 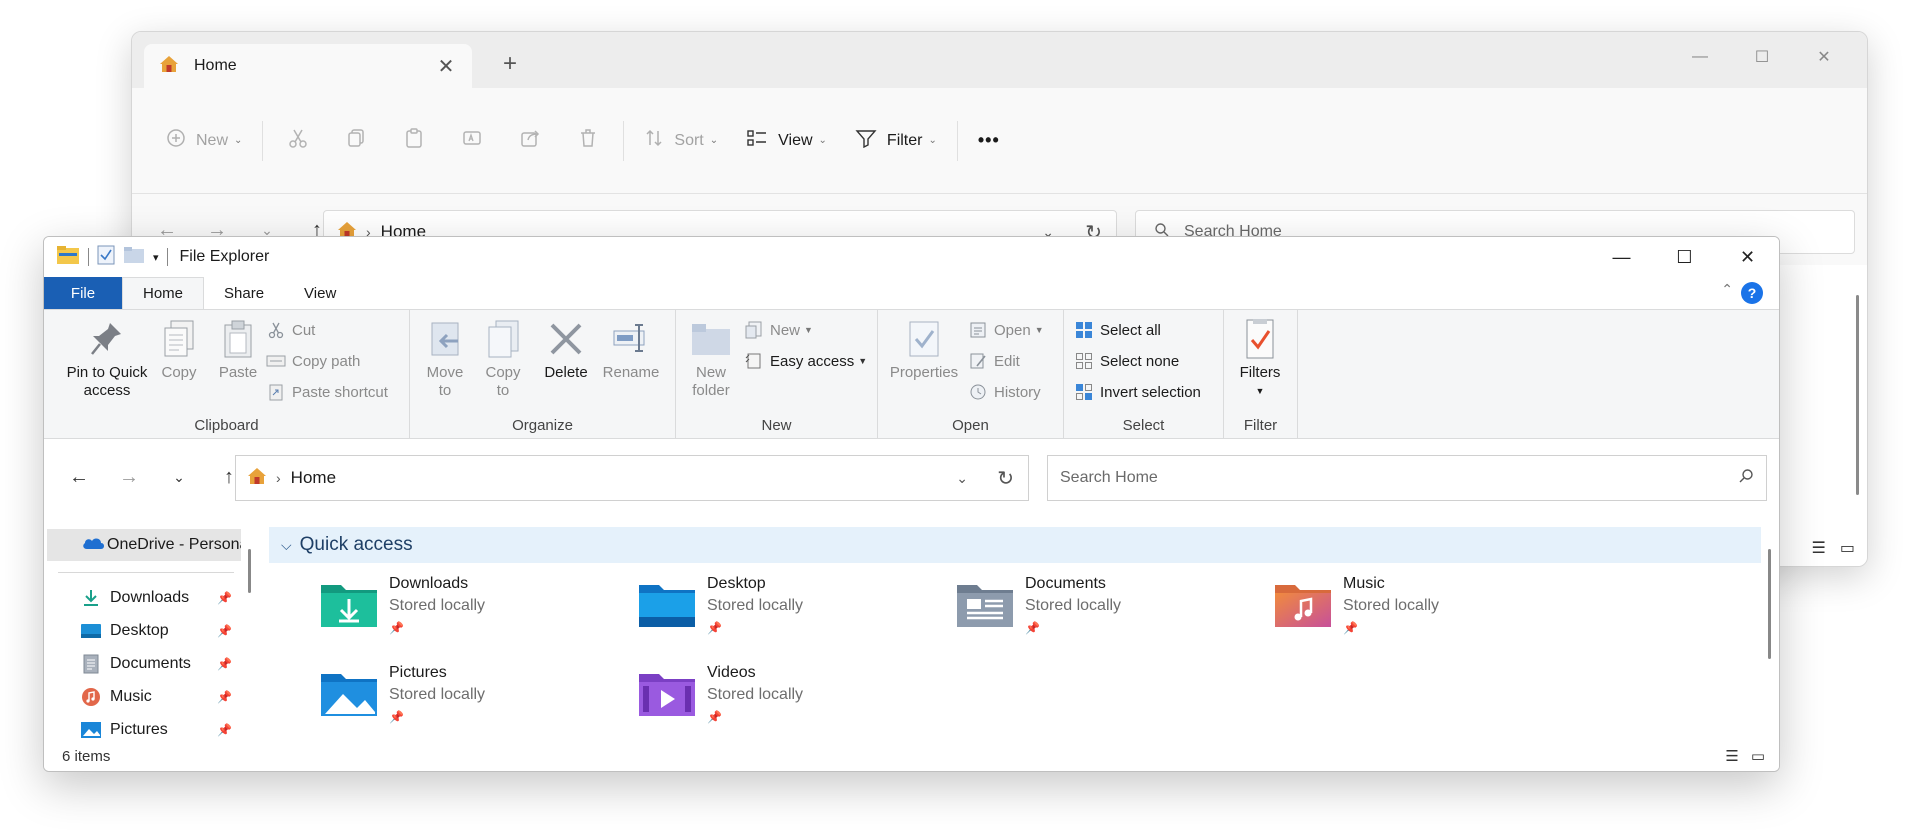 I want to click on new-folder-qat-icon, so click(x=134, y=257).